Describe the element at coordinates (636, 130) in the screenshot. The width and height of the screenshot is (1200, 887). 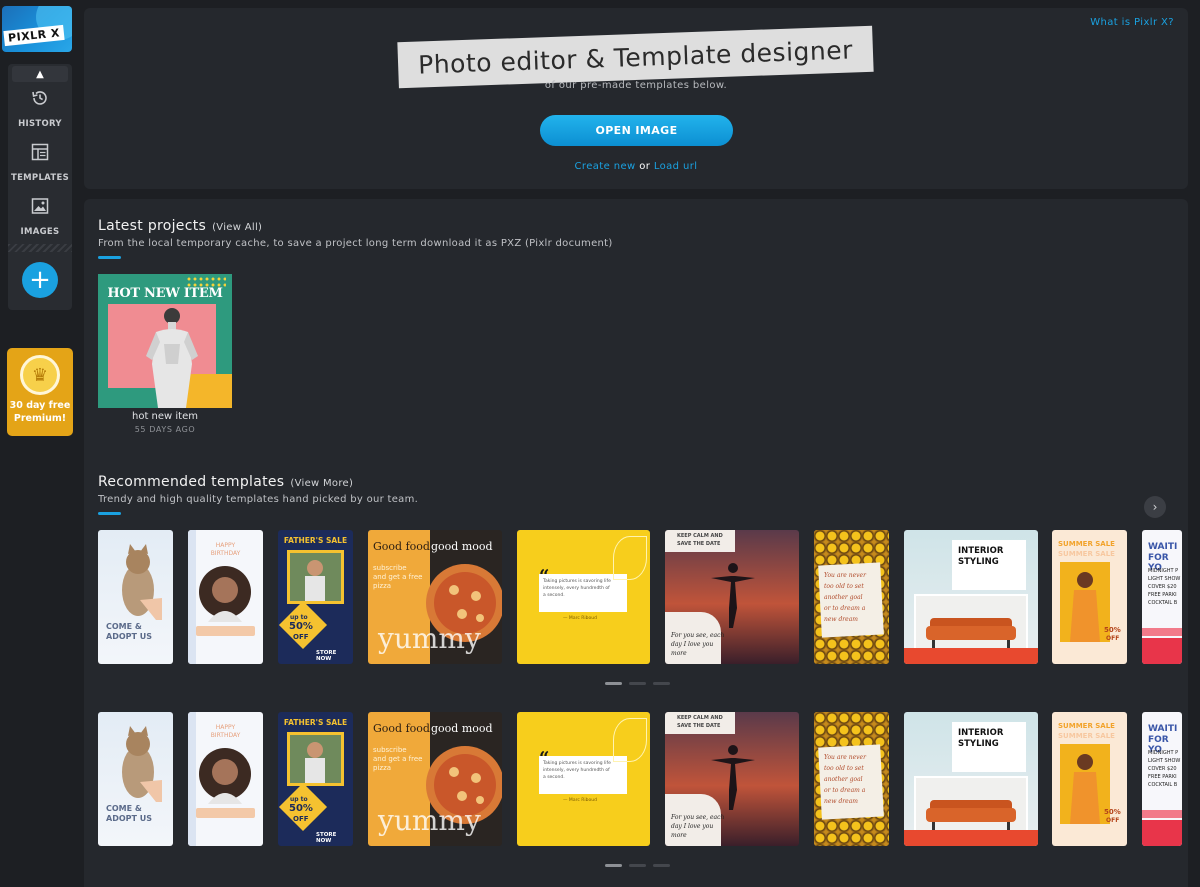
I see `open-image-button: OPEN IMAGE` at that location.